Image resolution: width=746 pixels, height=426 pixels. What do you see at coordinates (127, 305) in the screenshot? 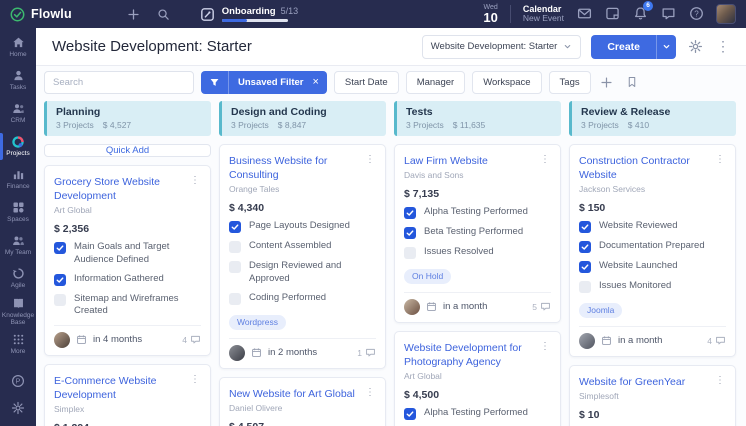
I see `checklist-item: Sitemap and Wireframes Created` at bounding box center [127, 305].